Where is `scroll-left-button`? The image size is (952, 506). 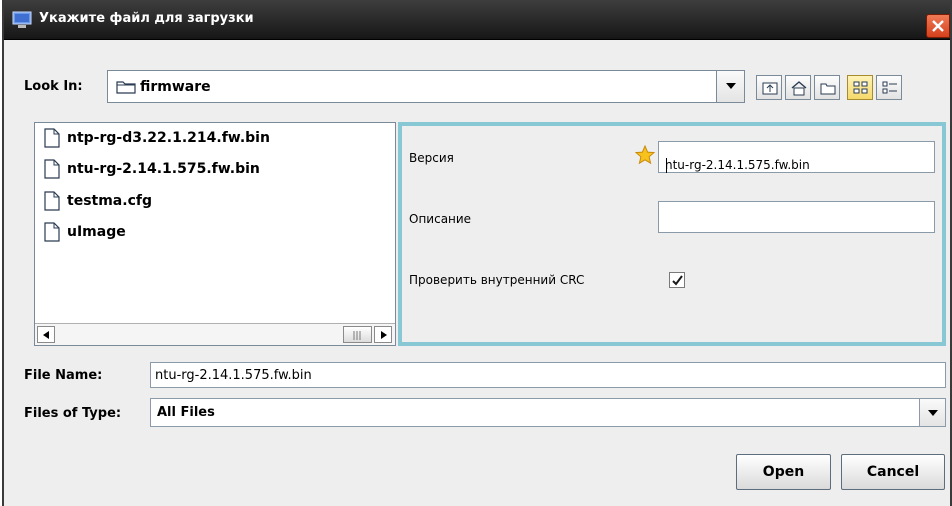 scroll-left-button is located at coordinates (46, 334).